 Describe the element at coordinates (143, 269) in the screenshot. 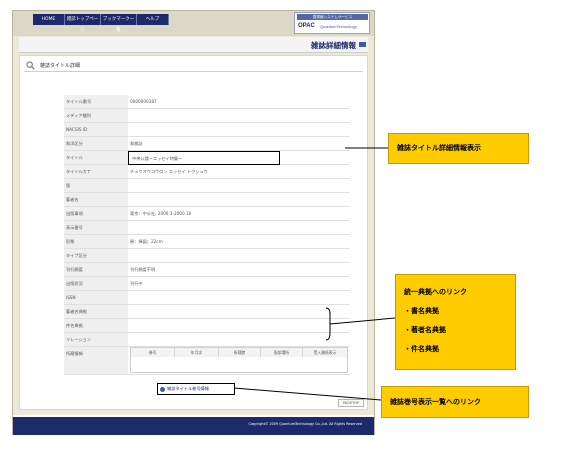

I see `detail-value: 刊行頻度不明` at that location.